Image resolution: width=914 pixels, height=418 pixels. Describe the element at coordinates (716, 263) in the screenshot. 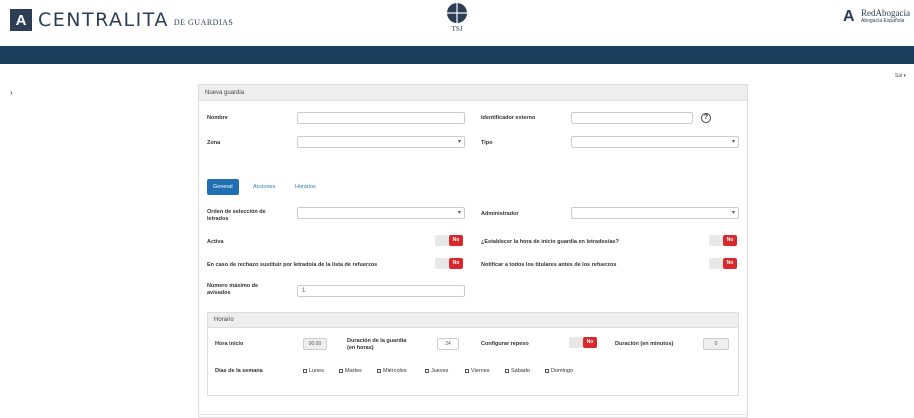

I see `notificar-toggle-track` at that location.